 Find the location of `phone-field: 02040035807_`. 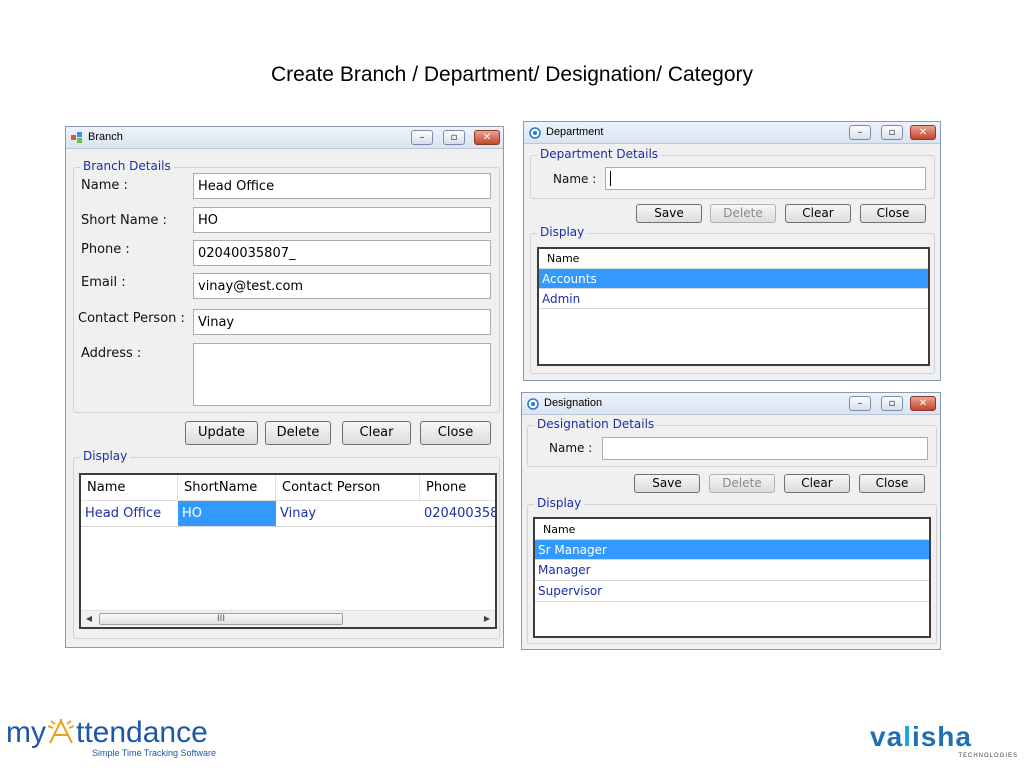

phone-field: 02040035807_ is located at coordinates (342, 253).